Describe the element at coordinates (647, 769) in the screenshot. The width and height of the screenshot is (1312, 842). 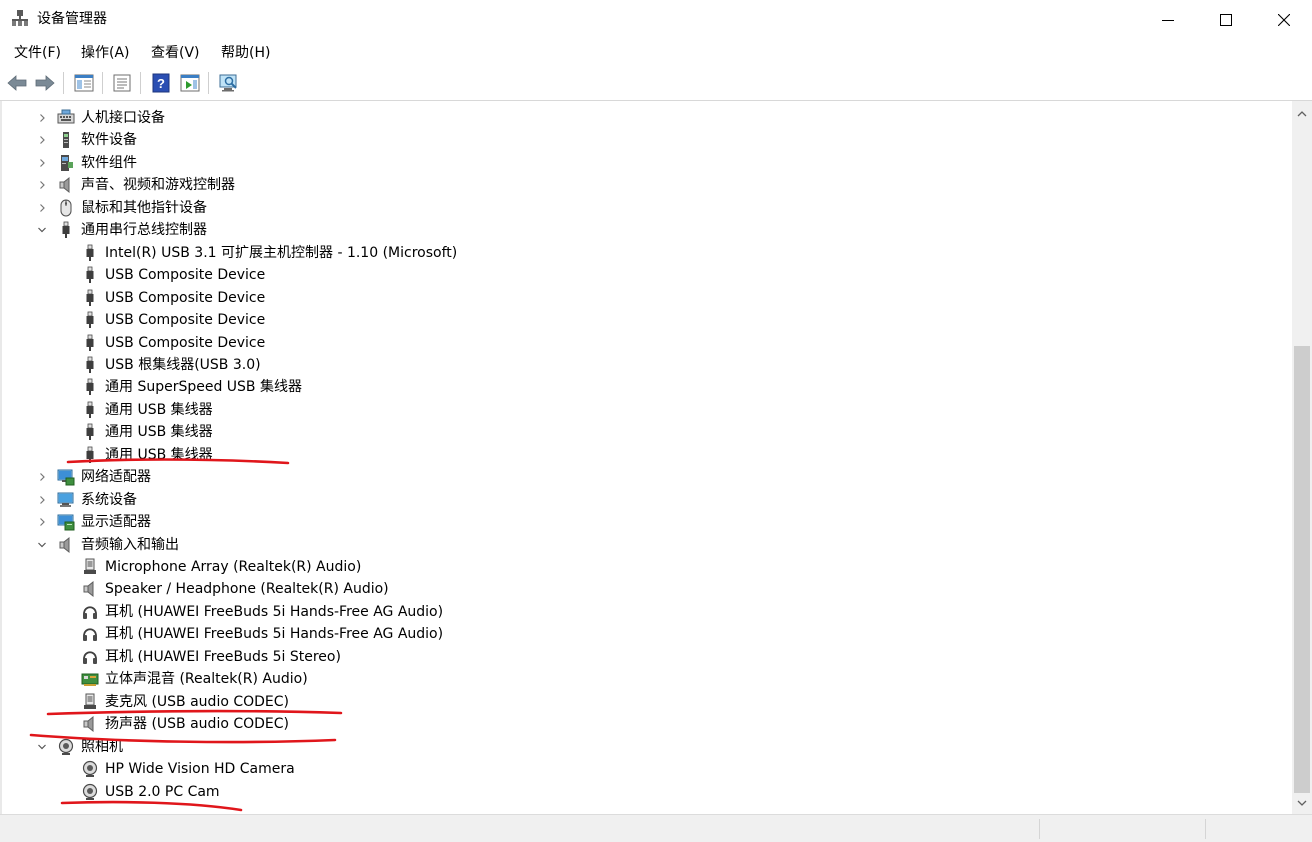
I see `tree-device-row: HP Wide Vision HD Camera` at that location.